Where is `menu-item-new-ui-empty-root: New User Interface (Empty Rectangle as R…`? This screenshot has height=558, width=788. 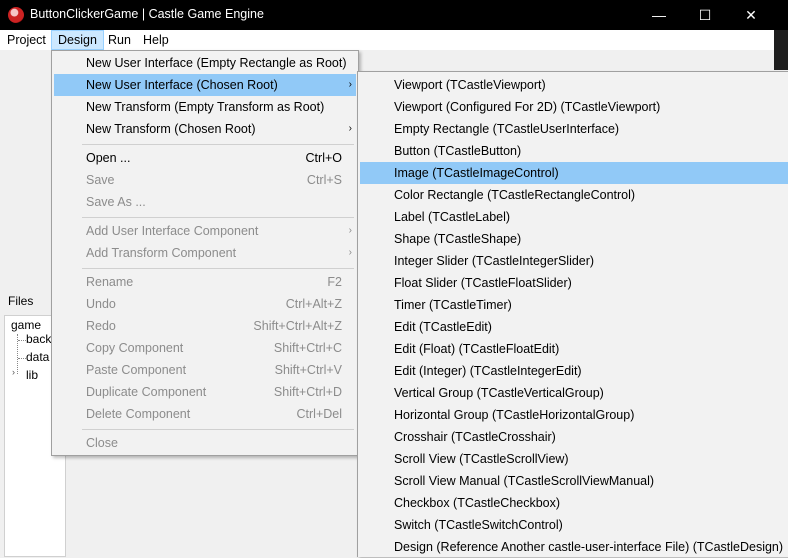 menu-item-new-ui-empty-root: New User Interface (Empty Rectangle as R… is located at coordinates (205, 63).